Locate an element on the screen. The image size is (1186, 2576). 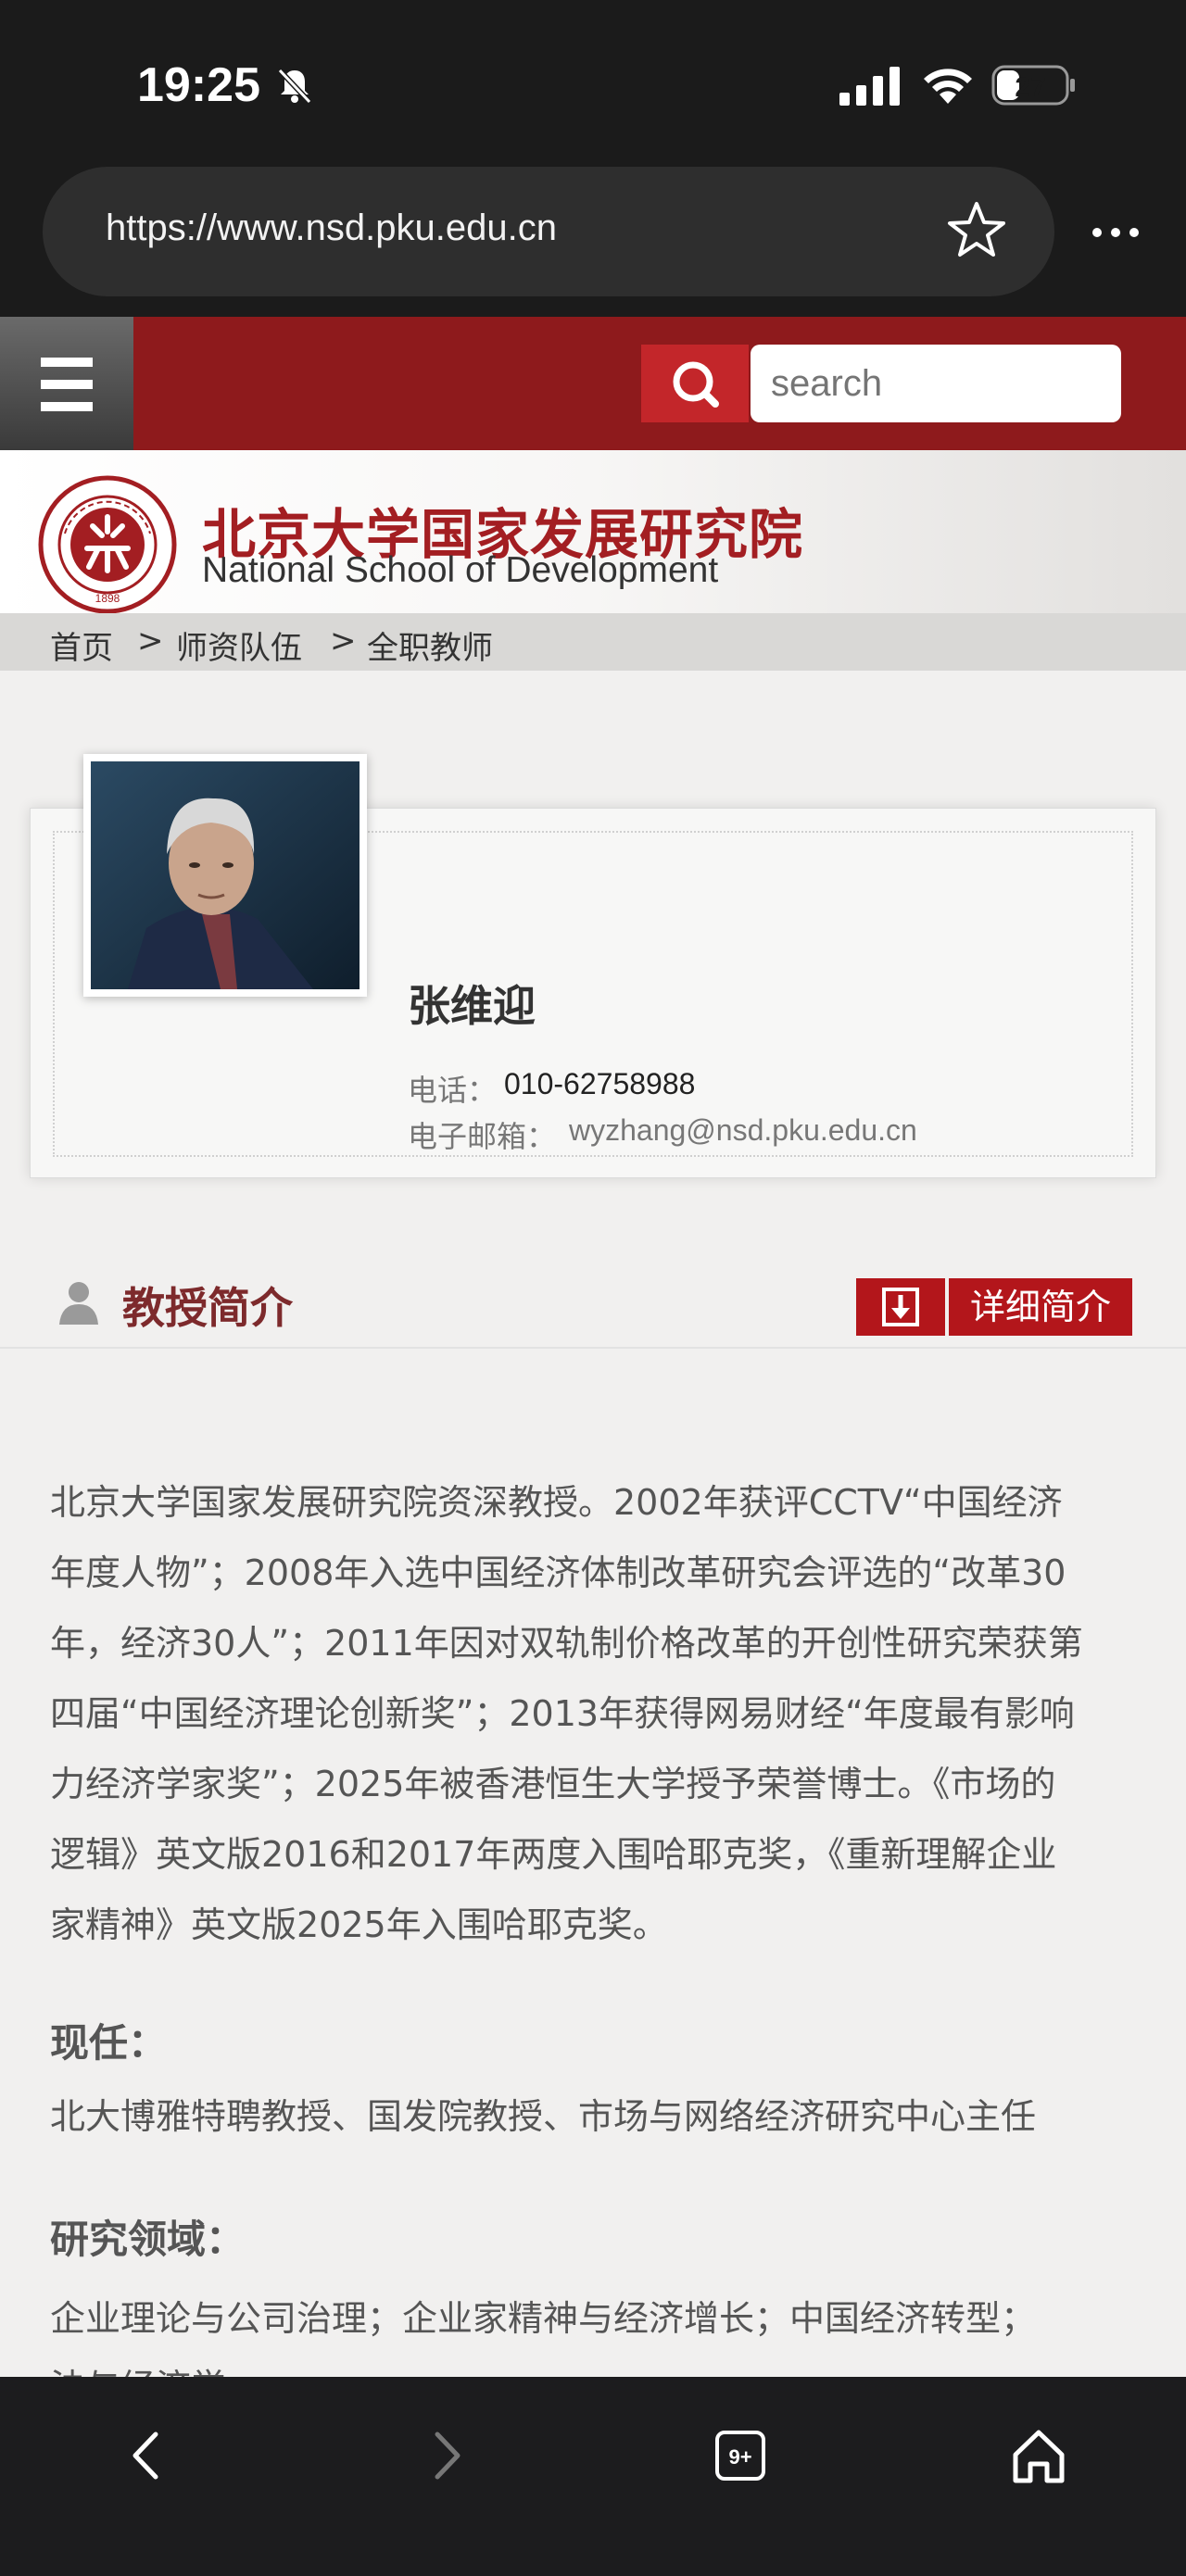
breadcrumb-home: 首页 is located at coordinates (81, 645).